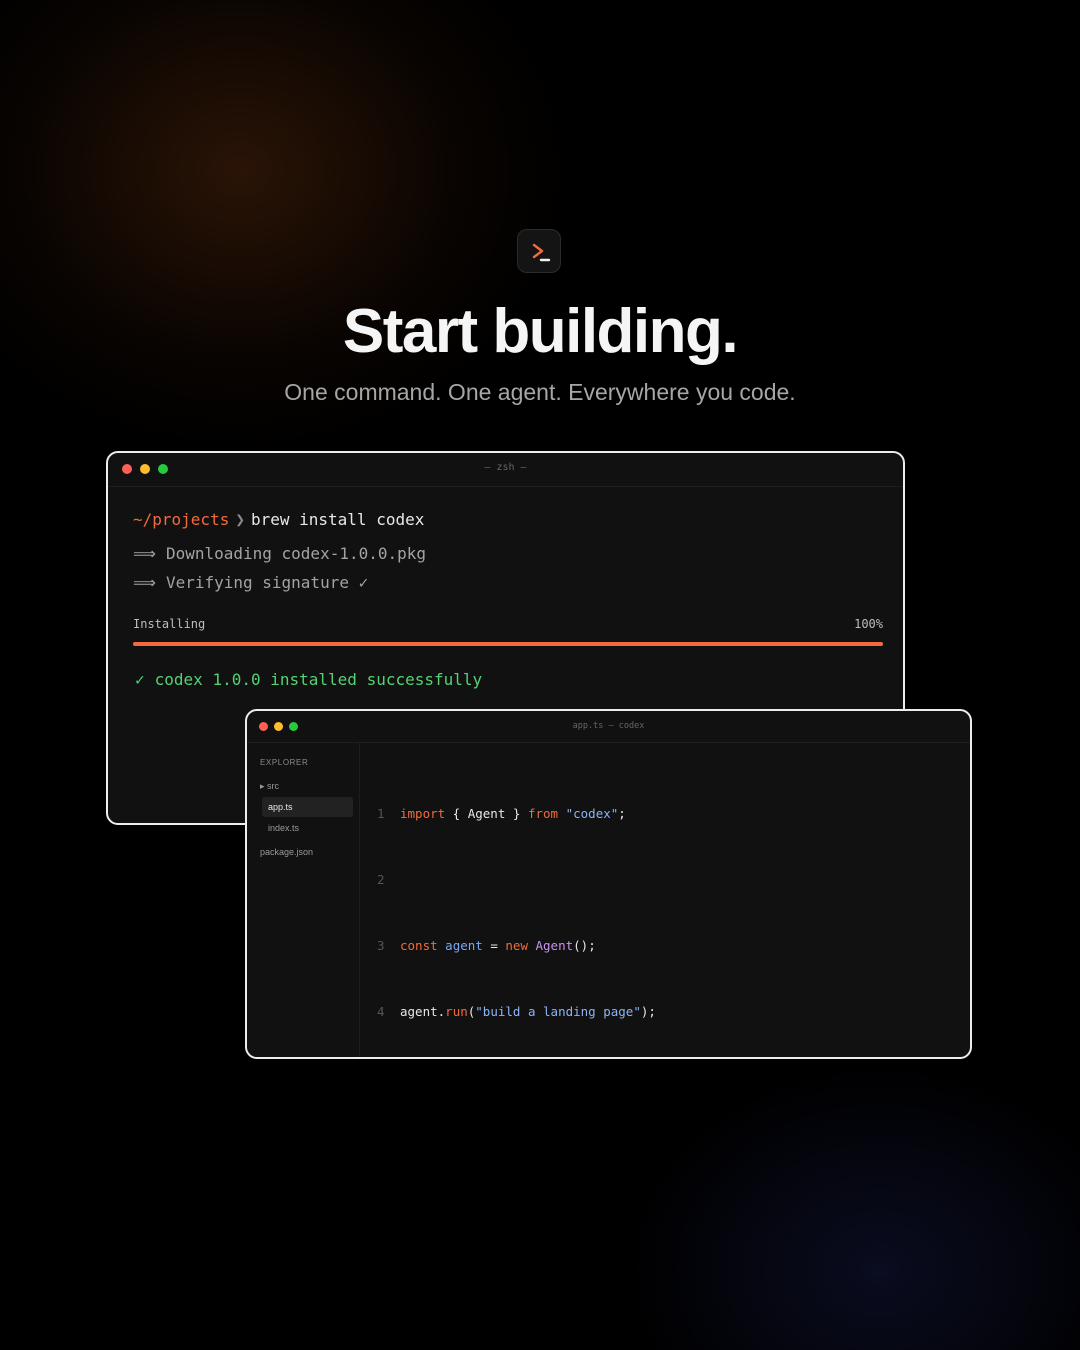 The width and height of the screenshot is (1080, 1350). I want to click on code-line: 3 const agent = new Agent();, so click(516, 946).